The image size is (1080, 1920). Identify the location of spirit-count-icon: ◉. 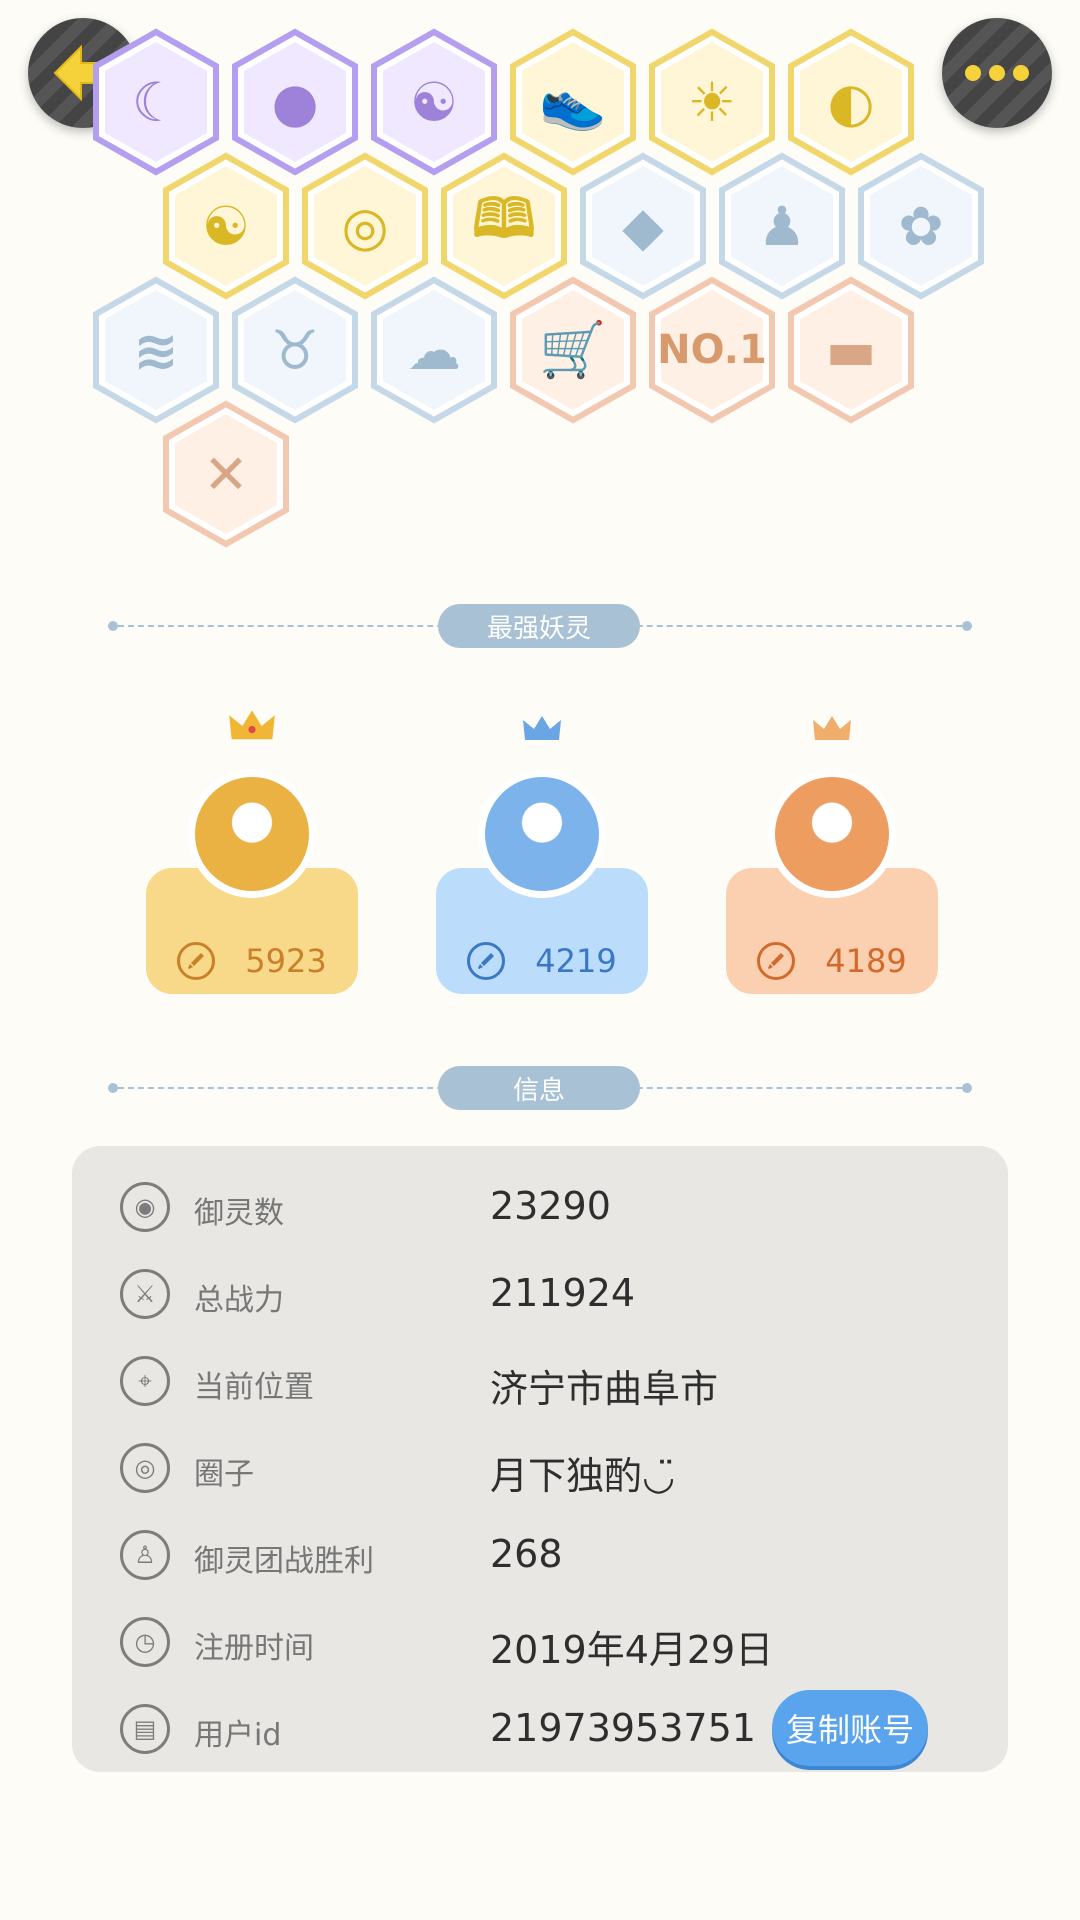
(145, 1207).